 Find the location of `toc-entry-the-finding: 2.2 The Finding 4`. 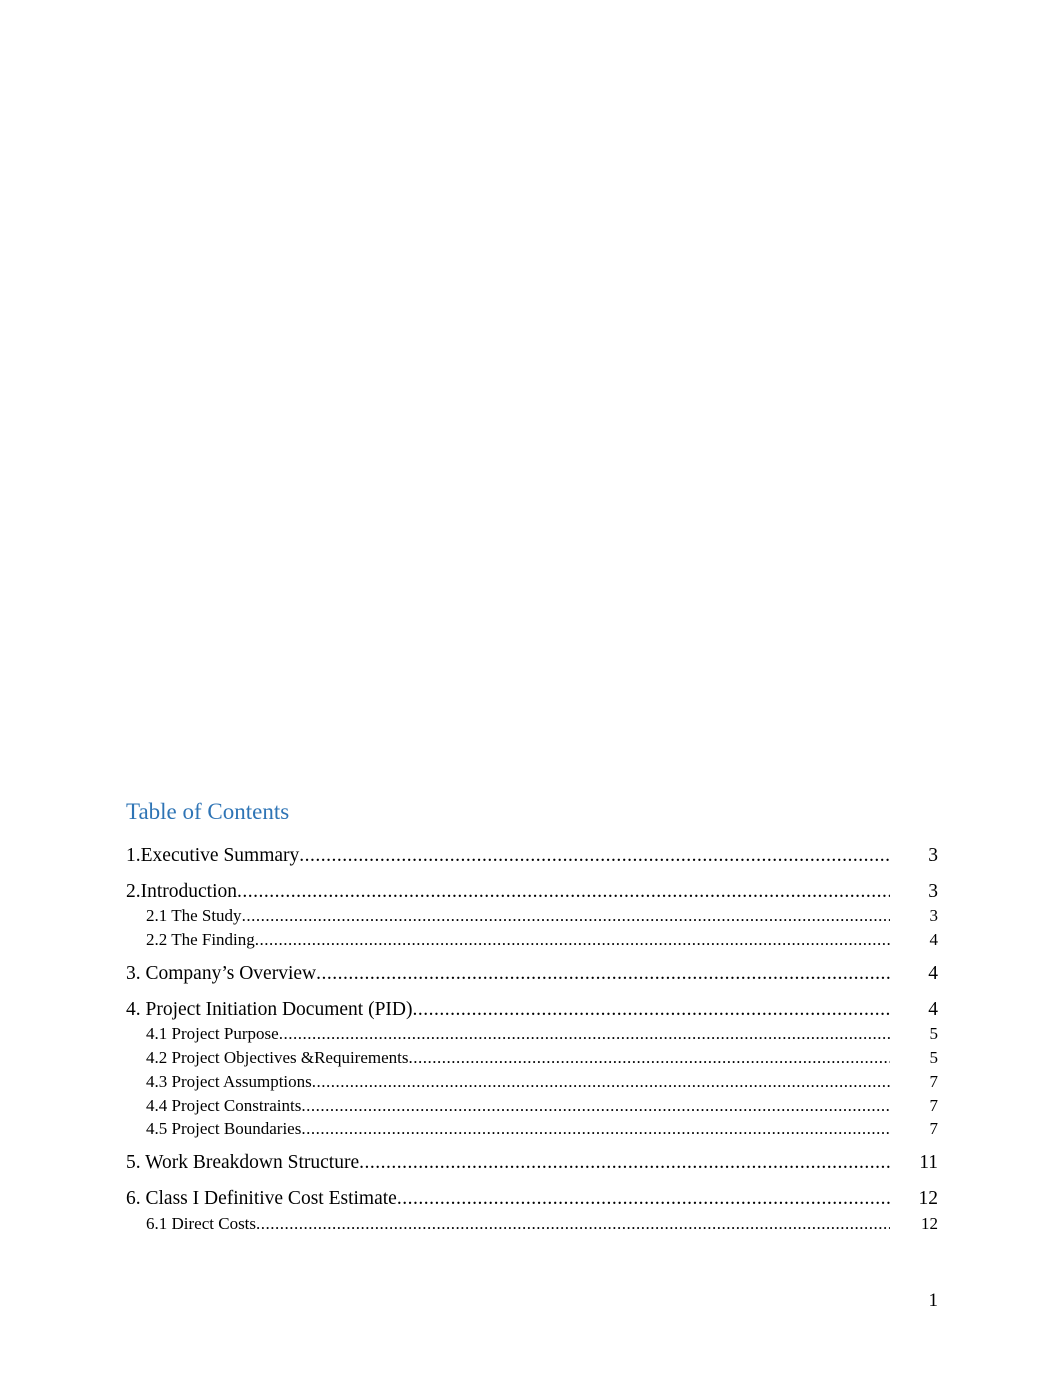

toc-entry-the-finding: 2.2 The Finding 4 is located at coordinates (532, 940).